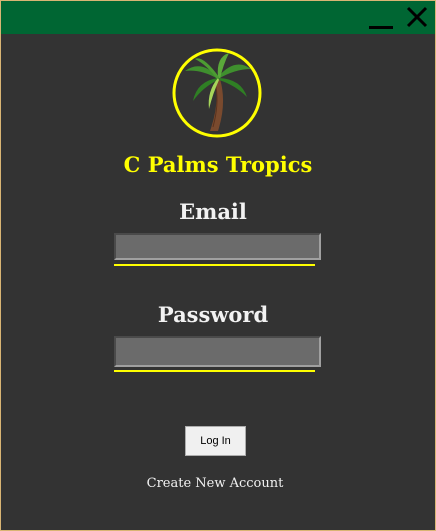 This screenshot has width=436, height=531. Describe the element at coordinates (217, 93) in the screenshot. I see `palm-tree-icon` at that location.